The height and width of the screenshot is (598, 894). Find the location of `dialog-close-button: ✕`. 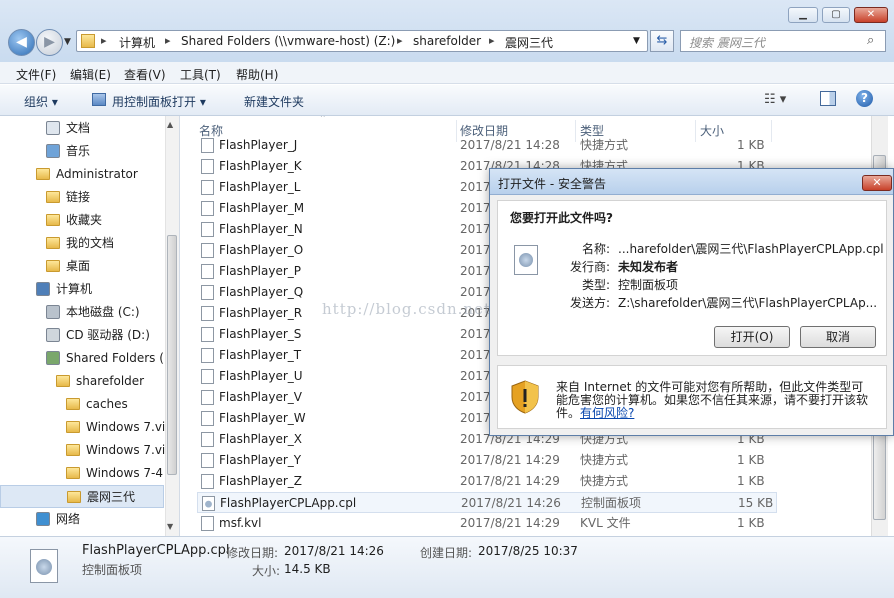

dialog-close-button: ✕ is located at coordinates (877, 183).